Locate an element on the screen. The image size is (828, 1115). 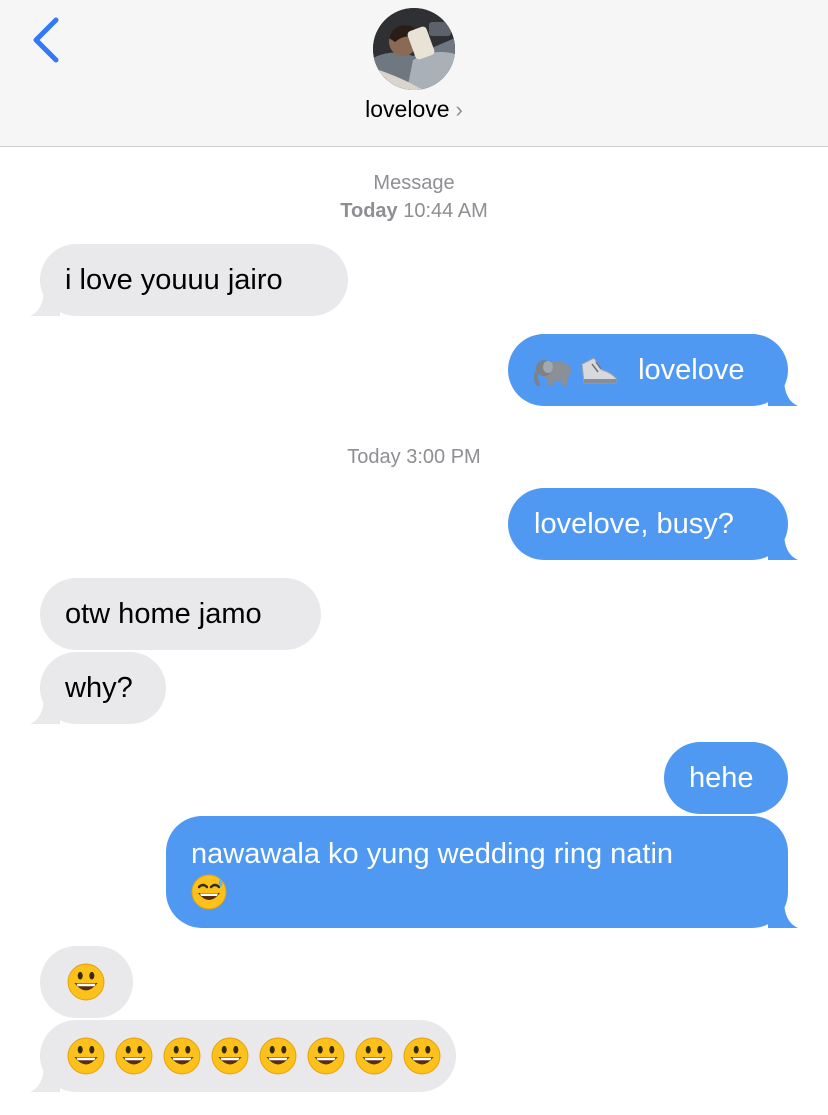
avatar-photo is located at coordinates (414, 49).